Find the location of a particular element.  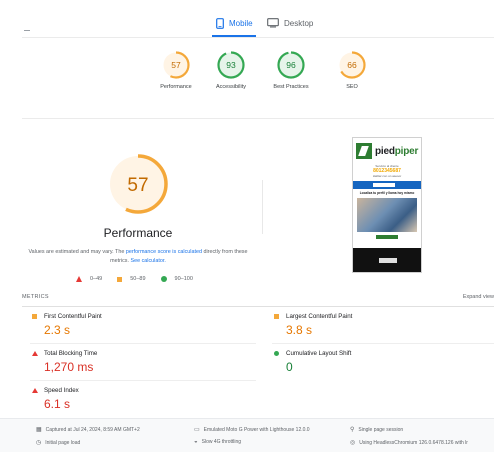

screenshot-dark-footer is located at coordinates (387, 260).